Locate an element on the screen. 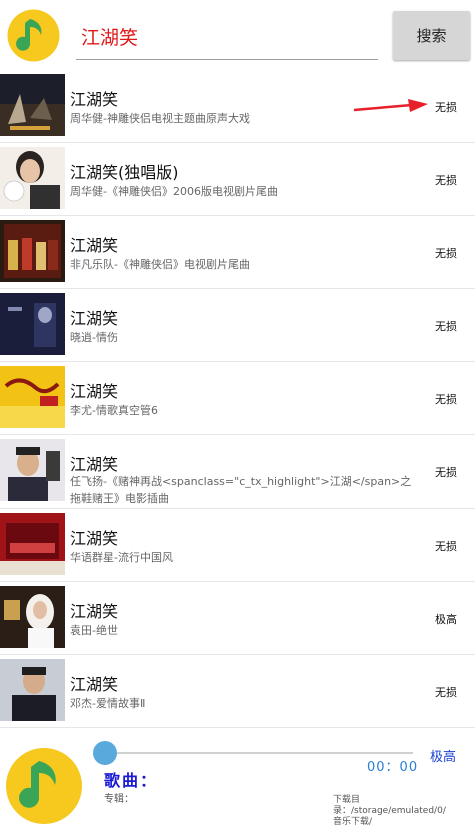 The image size is (475, 828). song-row: 江湖笑 晓逍-情伤 无损 is located at coordinates (237, 325).